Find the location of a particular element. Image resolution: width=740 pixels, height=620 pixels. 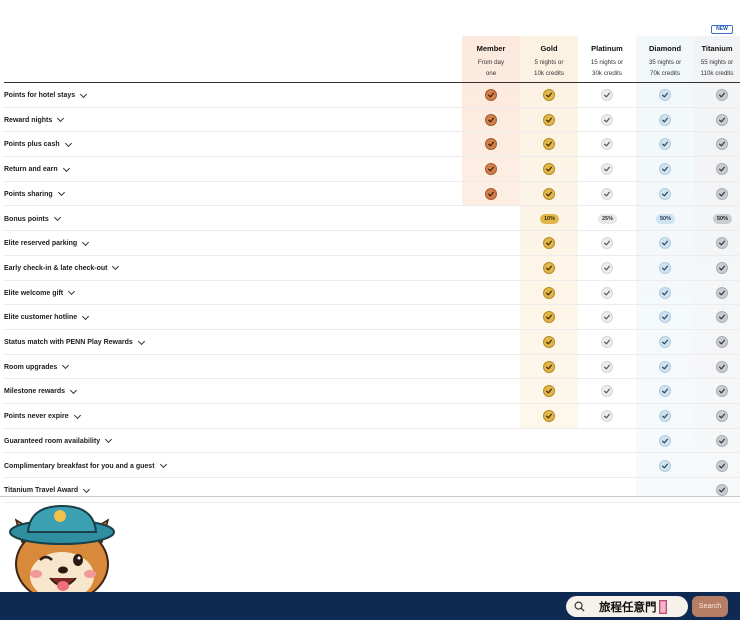

benefit-row: Titanium Travel Award is located at coordinates (372, 490).